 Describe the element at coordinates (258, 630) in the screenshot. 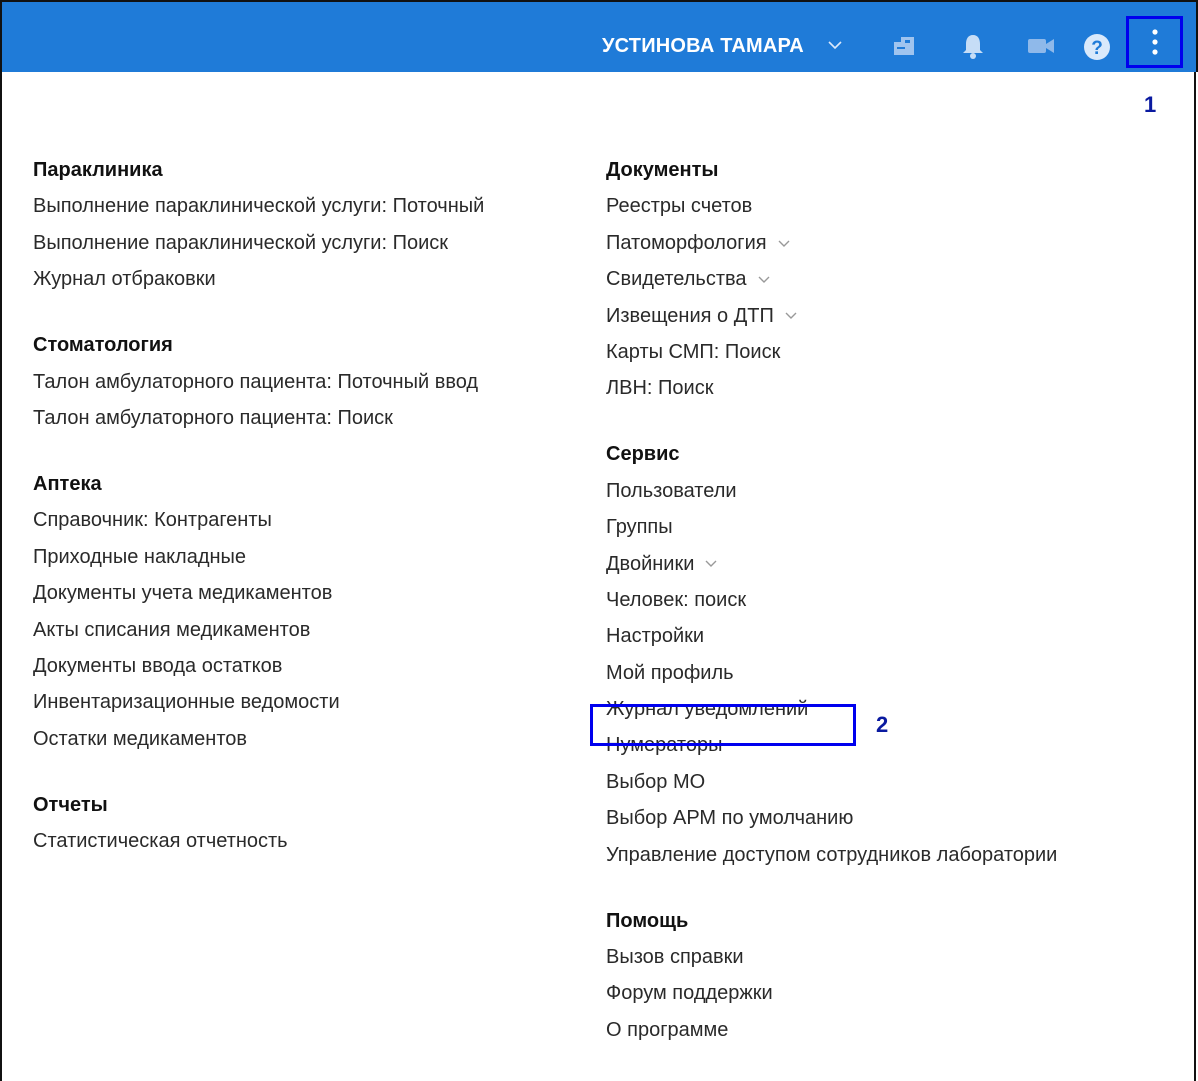

I see `menu-item: Акты списания медикаментов` at that location.